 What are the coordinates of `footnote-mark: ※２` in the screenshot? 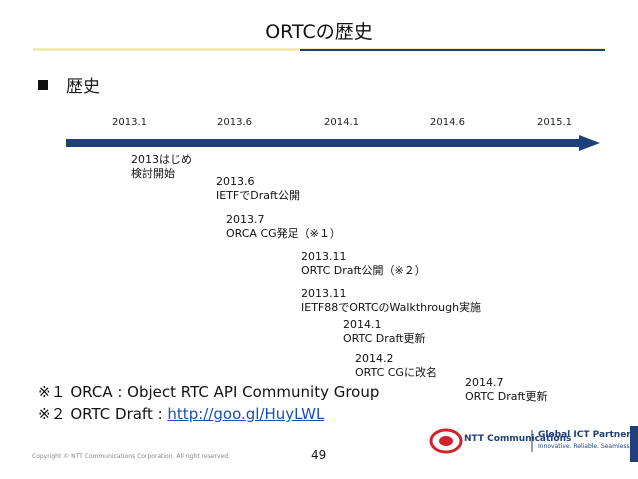 It's located at (52, 414).